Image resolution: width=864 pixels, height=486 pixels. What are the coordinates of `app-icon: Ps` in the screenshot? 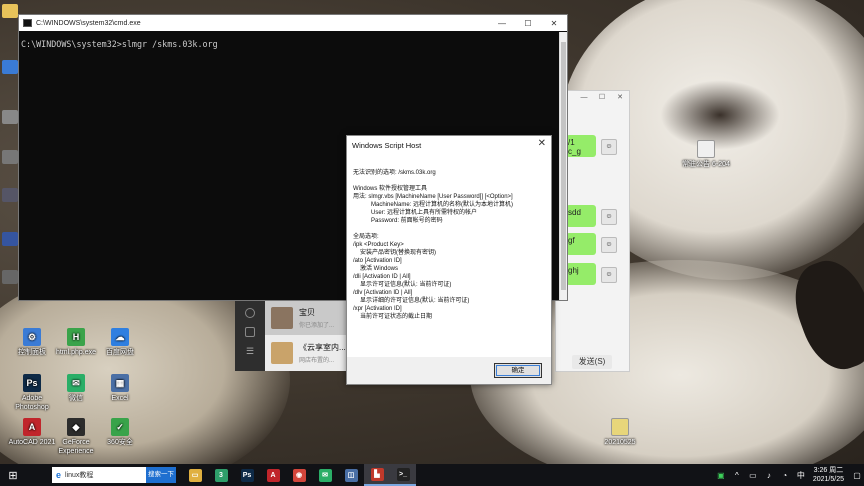 It's located at (32, 383).